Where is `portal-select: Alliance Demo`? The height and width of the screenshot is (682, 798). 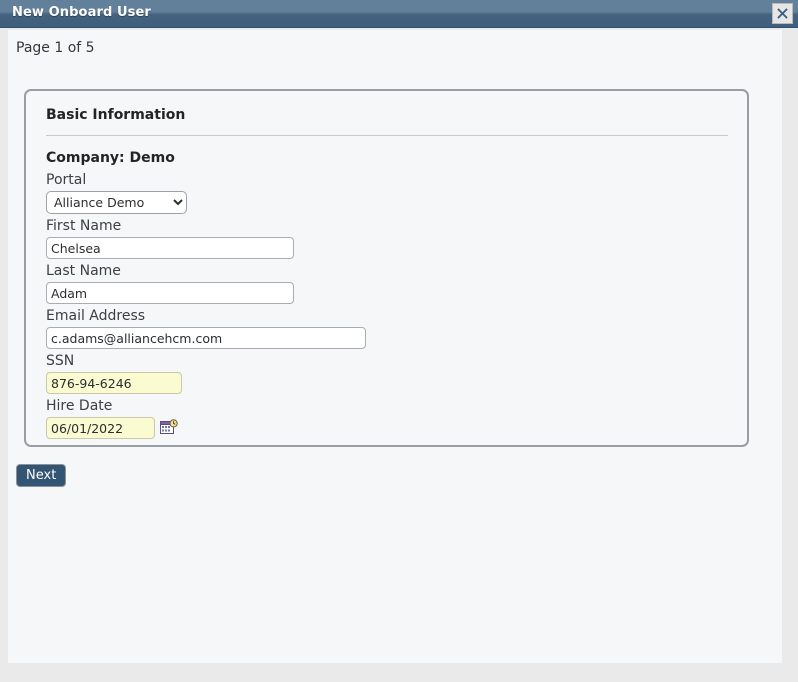 portal-select: Alliance Demo is located at coordinates (116, 202).